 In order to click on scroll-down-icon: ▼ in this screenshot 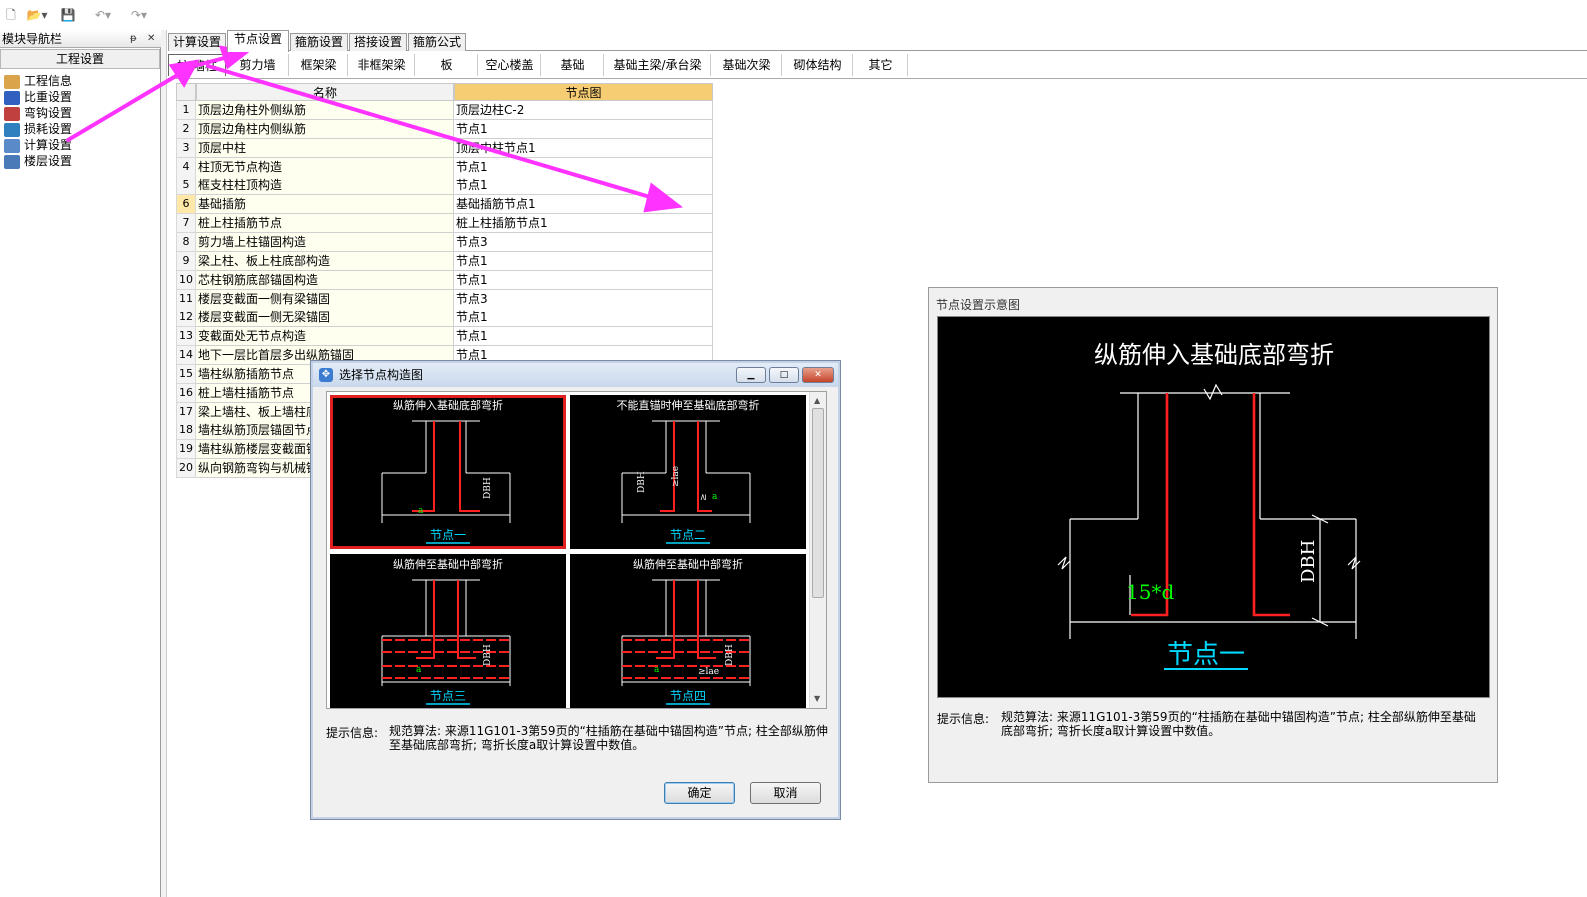, I will do `click(817, 698)`.